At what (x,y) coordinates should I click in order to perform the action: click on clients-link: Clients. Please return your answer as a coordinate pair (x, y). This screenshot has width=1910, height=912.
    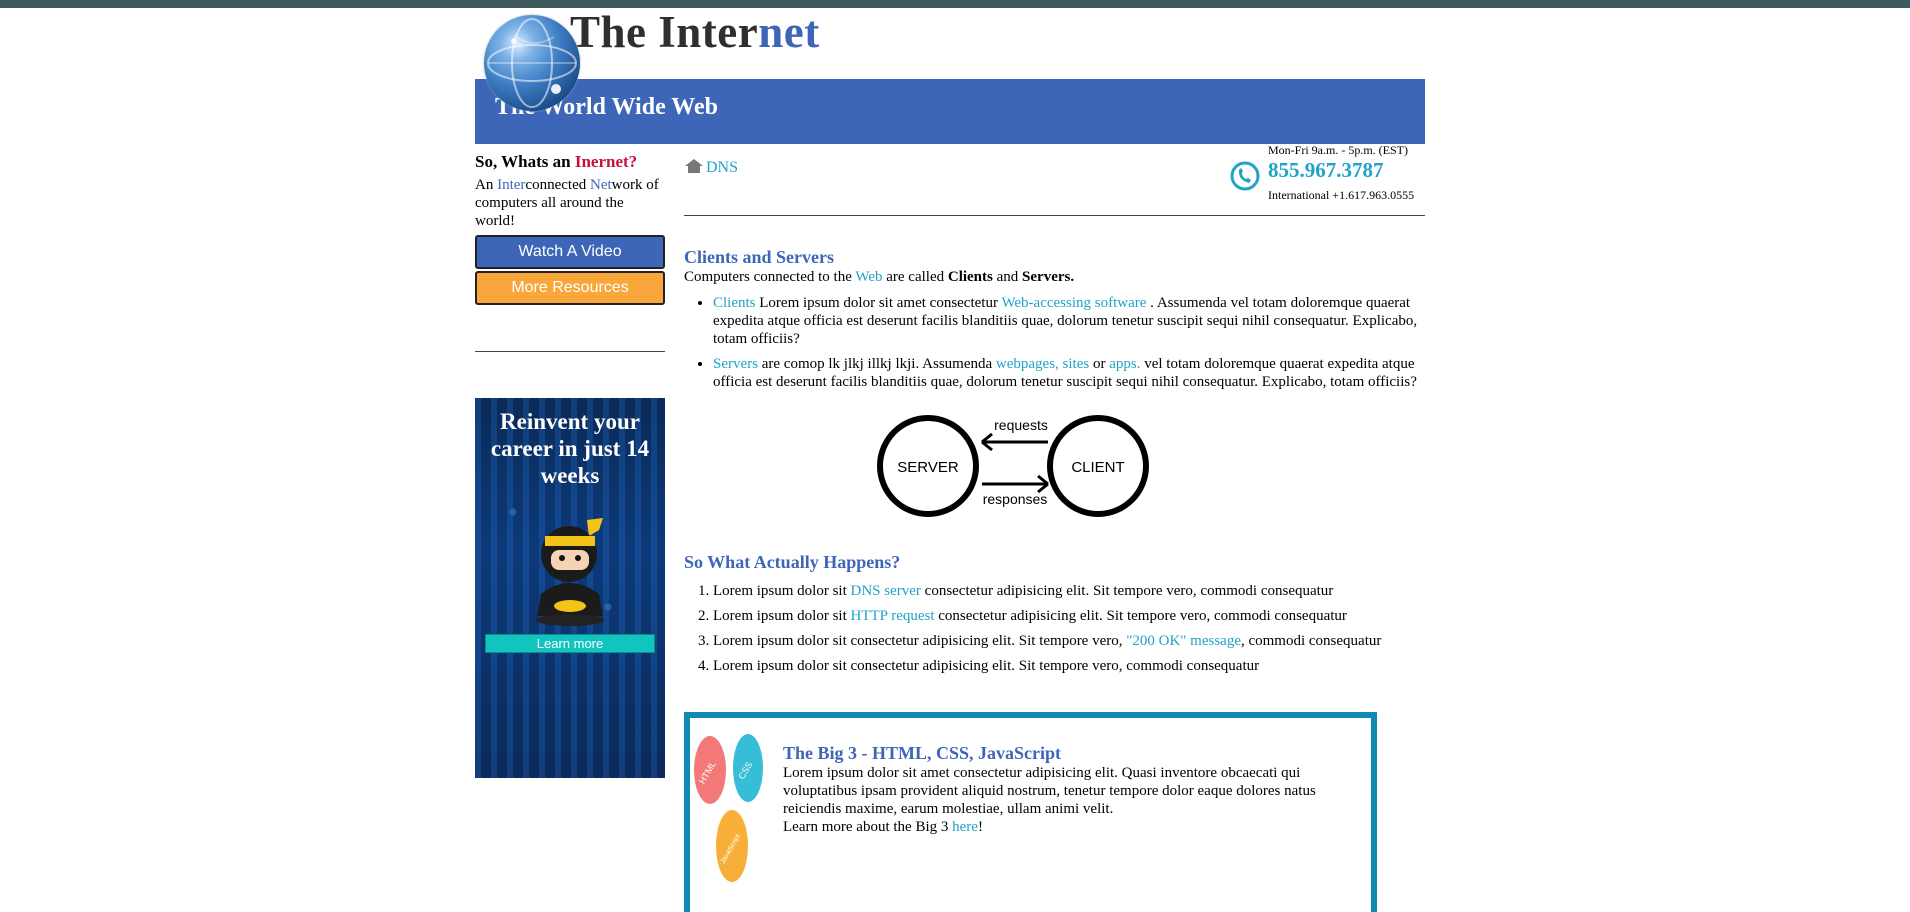
    Looking at the image, I should click on (734, 303).